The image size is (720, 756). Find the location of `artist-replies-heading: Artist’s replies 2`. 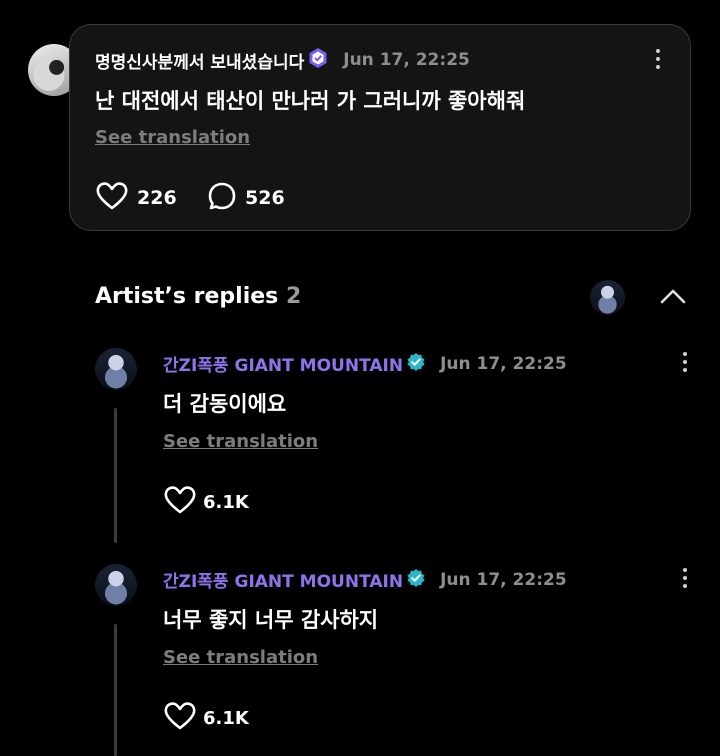

artist-replies-heading: Artist’s replies 2 is located at coordinates (198, 296).